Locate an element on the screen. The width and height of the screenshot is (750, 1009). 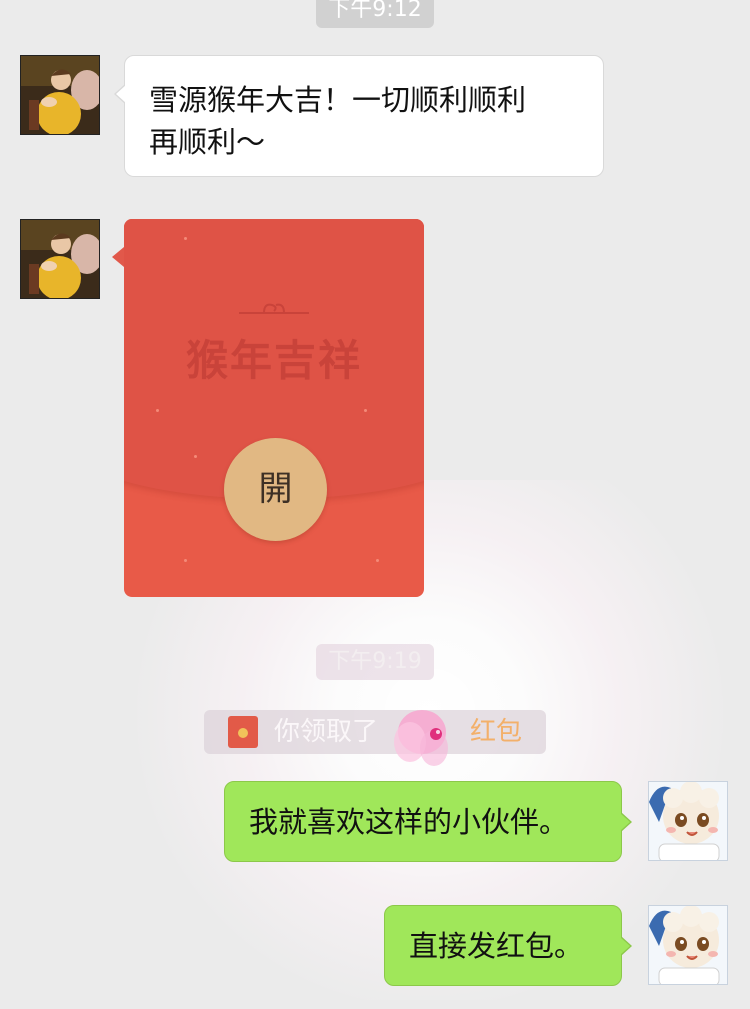
red-packet-pointer is located at coordinates (118, 257).